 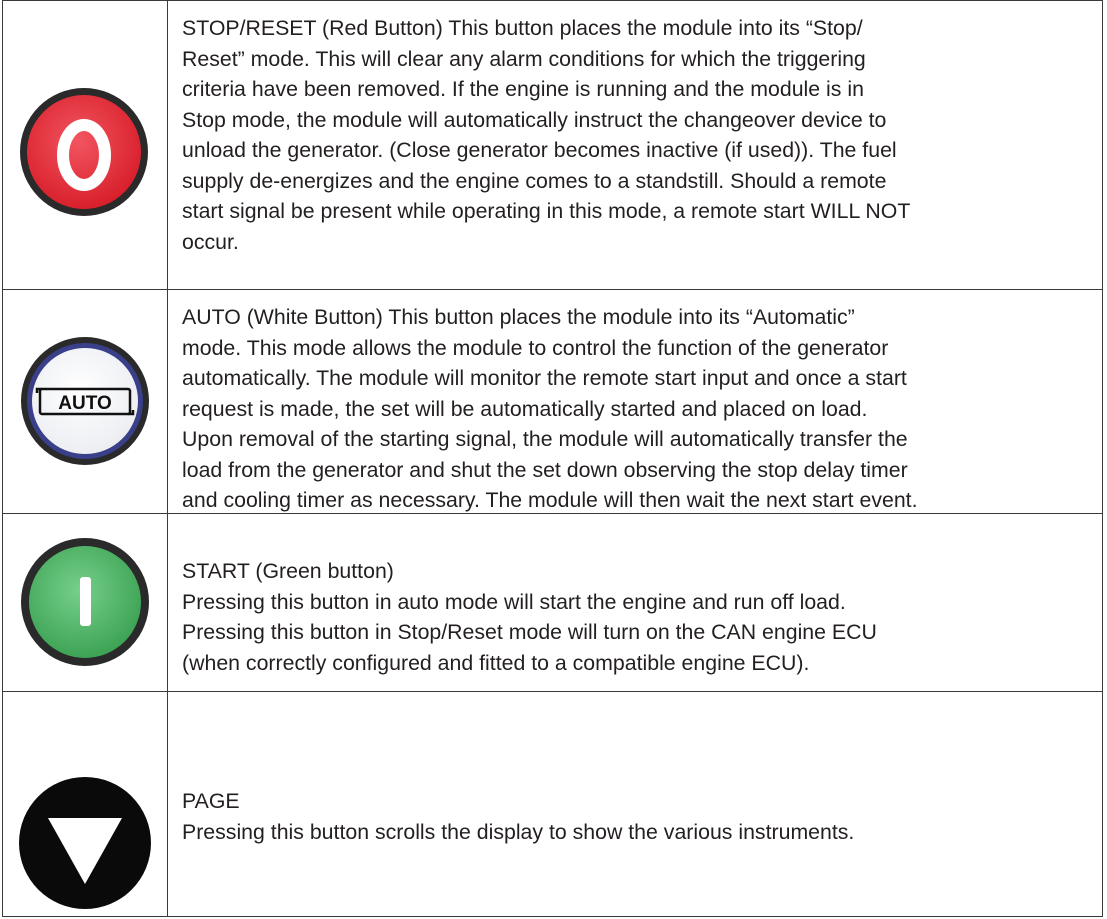 What do you see at coordinates (84, 152) in the screenshot?
I see `stop-reset-button-icon` at bounding box center [84, 152].